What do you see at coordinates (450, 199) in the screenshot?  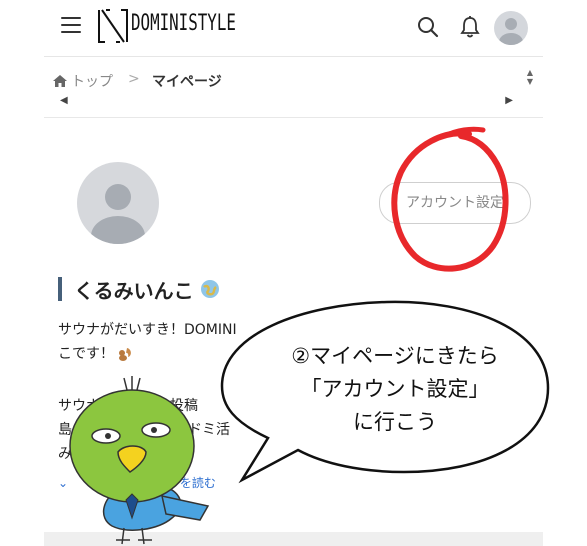 I see `red-circle-annotation` at bounding box center [450, 199].